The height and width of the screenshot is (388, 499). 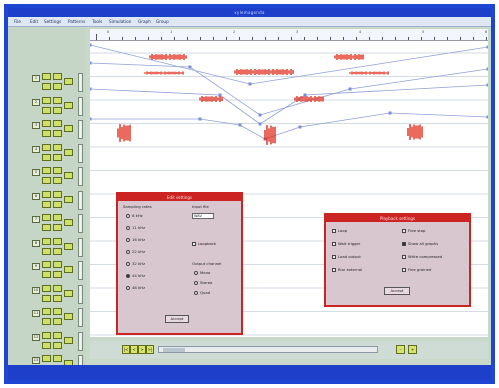 What do you see at coordinates (412, 349) in the screenshot?
I see `zoom-in-button: +` at bounding box center [412, 349].